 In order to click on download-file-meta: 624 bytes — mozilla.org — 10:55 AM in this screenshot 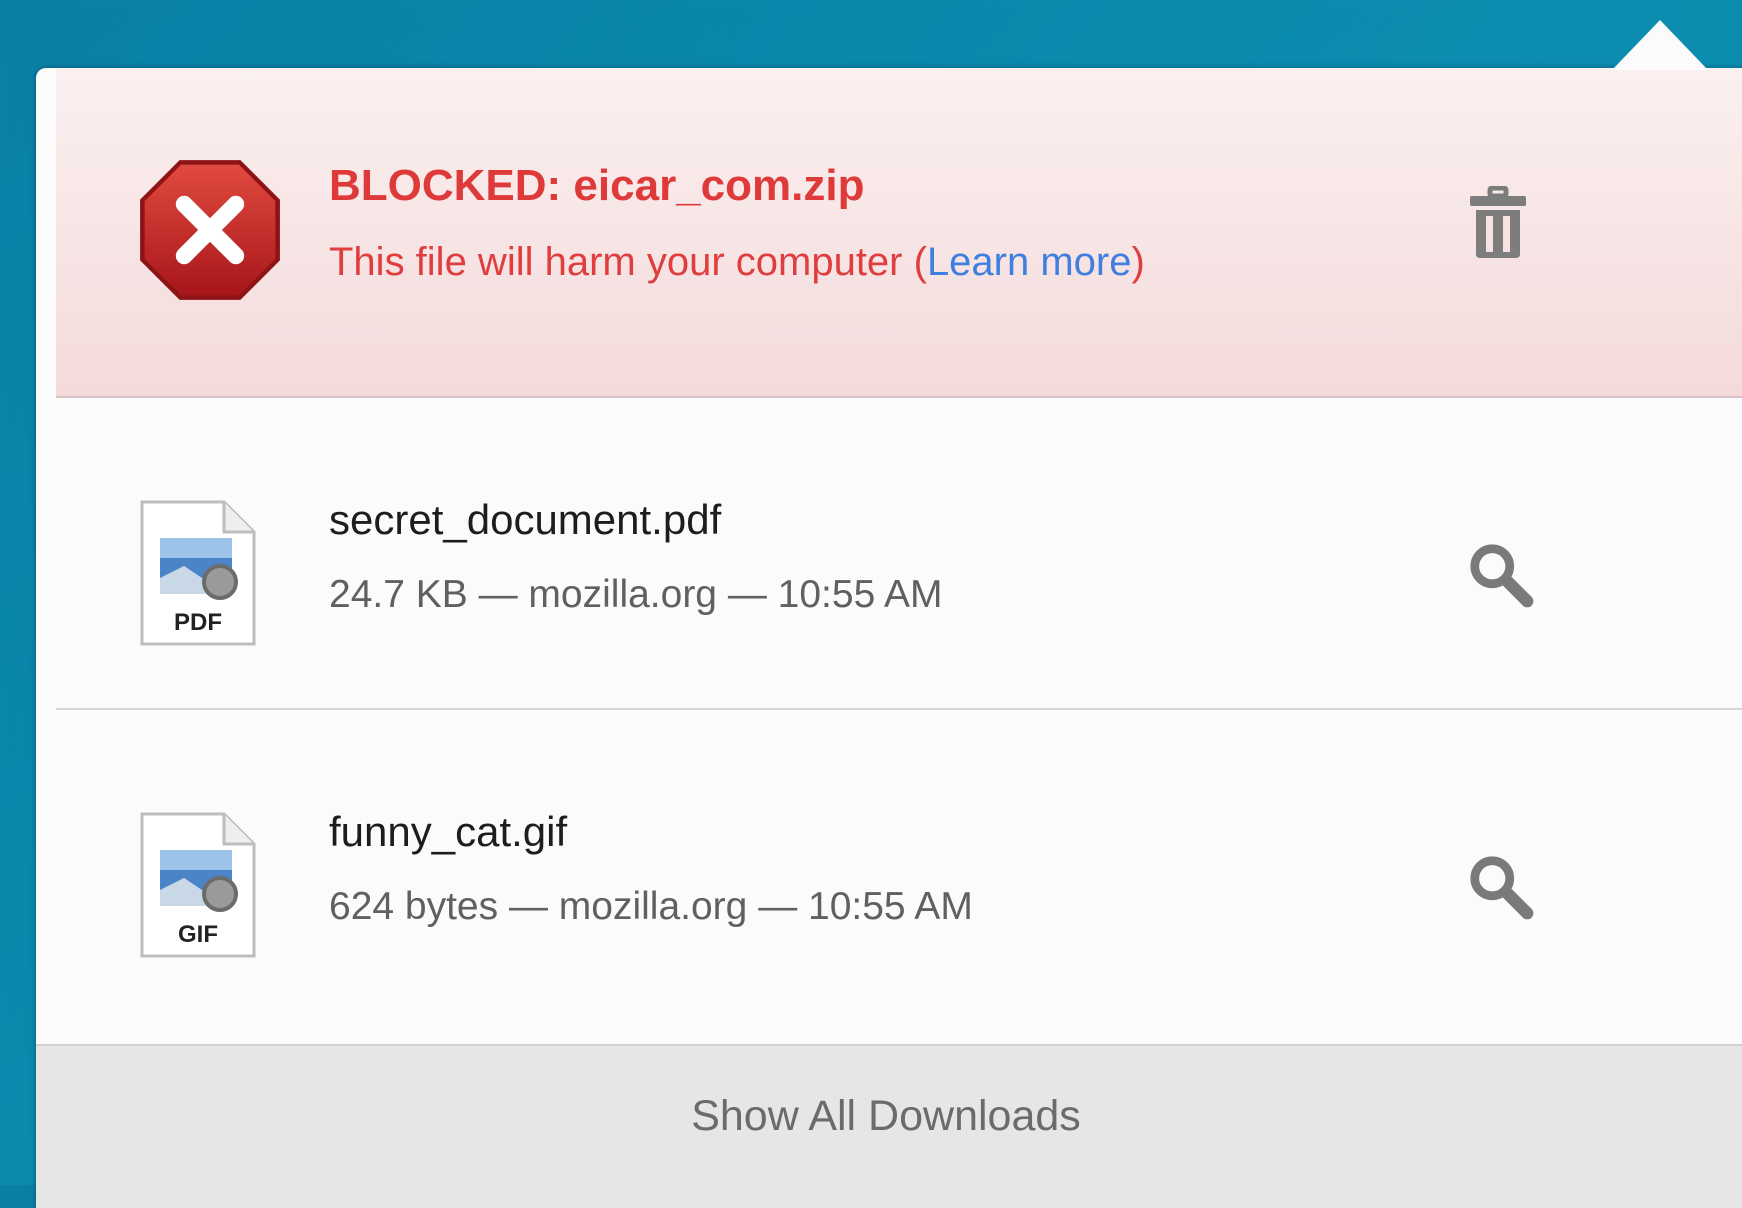, I will do `click(651, 906)`.